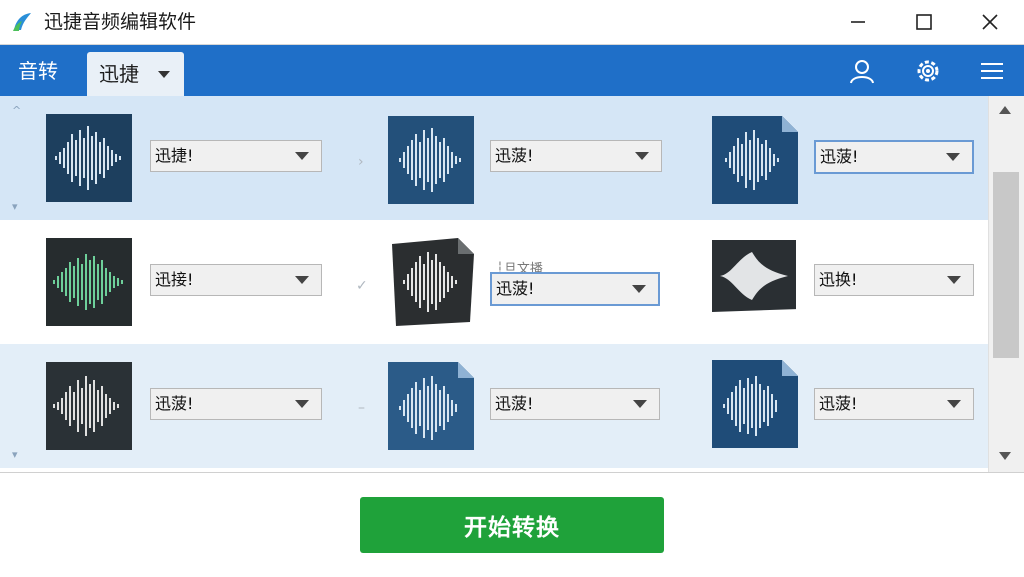  What do you see at coordinates (512, 70) in the screenshot?
I see `main-toolbar: 音转 迅捷` at bounding box center [512, 70].